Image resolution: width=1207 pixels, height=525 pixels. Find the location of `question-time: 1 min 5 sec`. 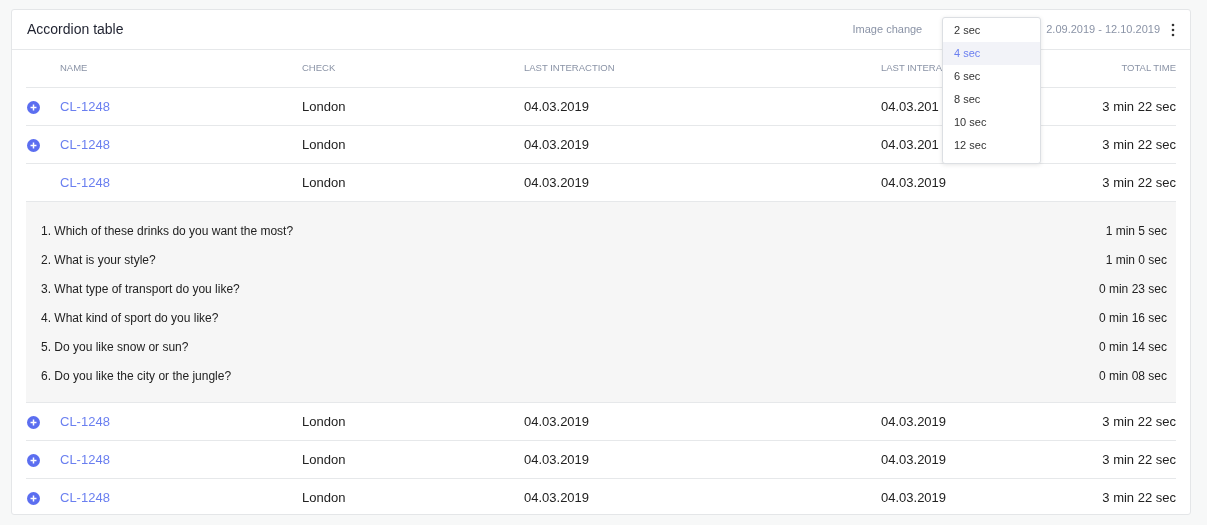

question-time: 1 min 5 sec is located at coordinates (1136, 231).